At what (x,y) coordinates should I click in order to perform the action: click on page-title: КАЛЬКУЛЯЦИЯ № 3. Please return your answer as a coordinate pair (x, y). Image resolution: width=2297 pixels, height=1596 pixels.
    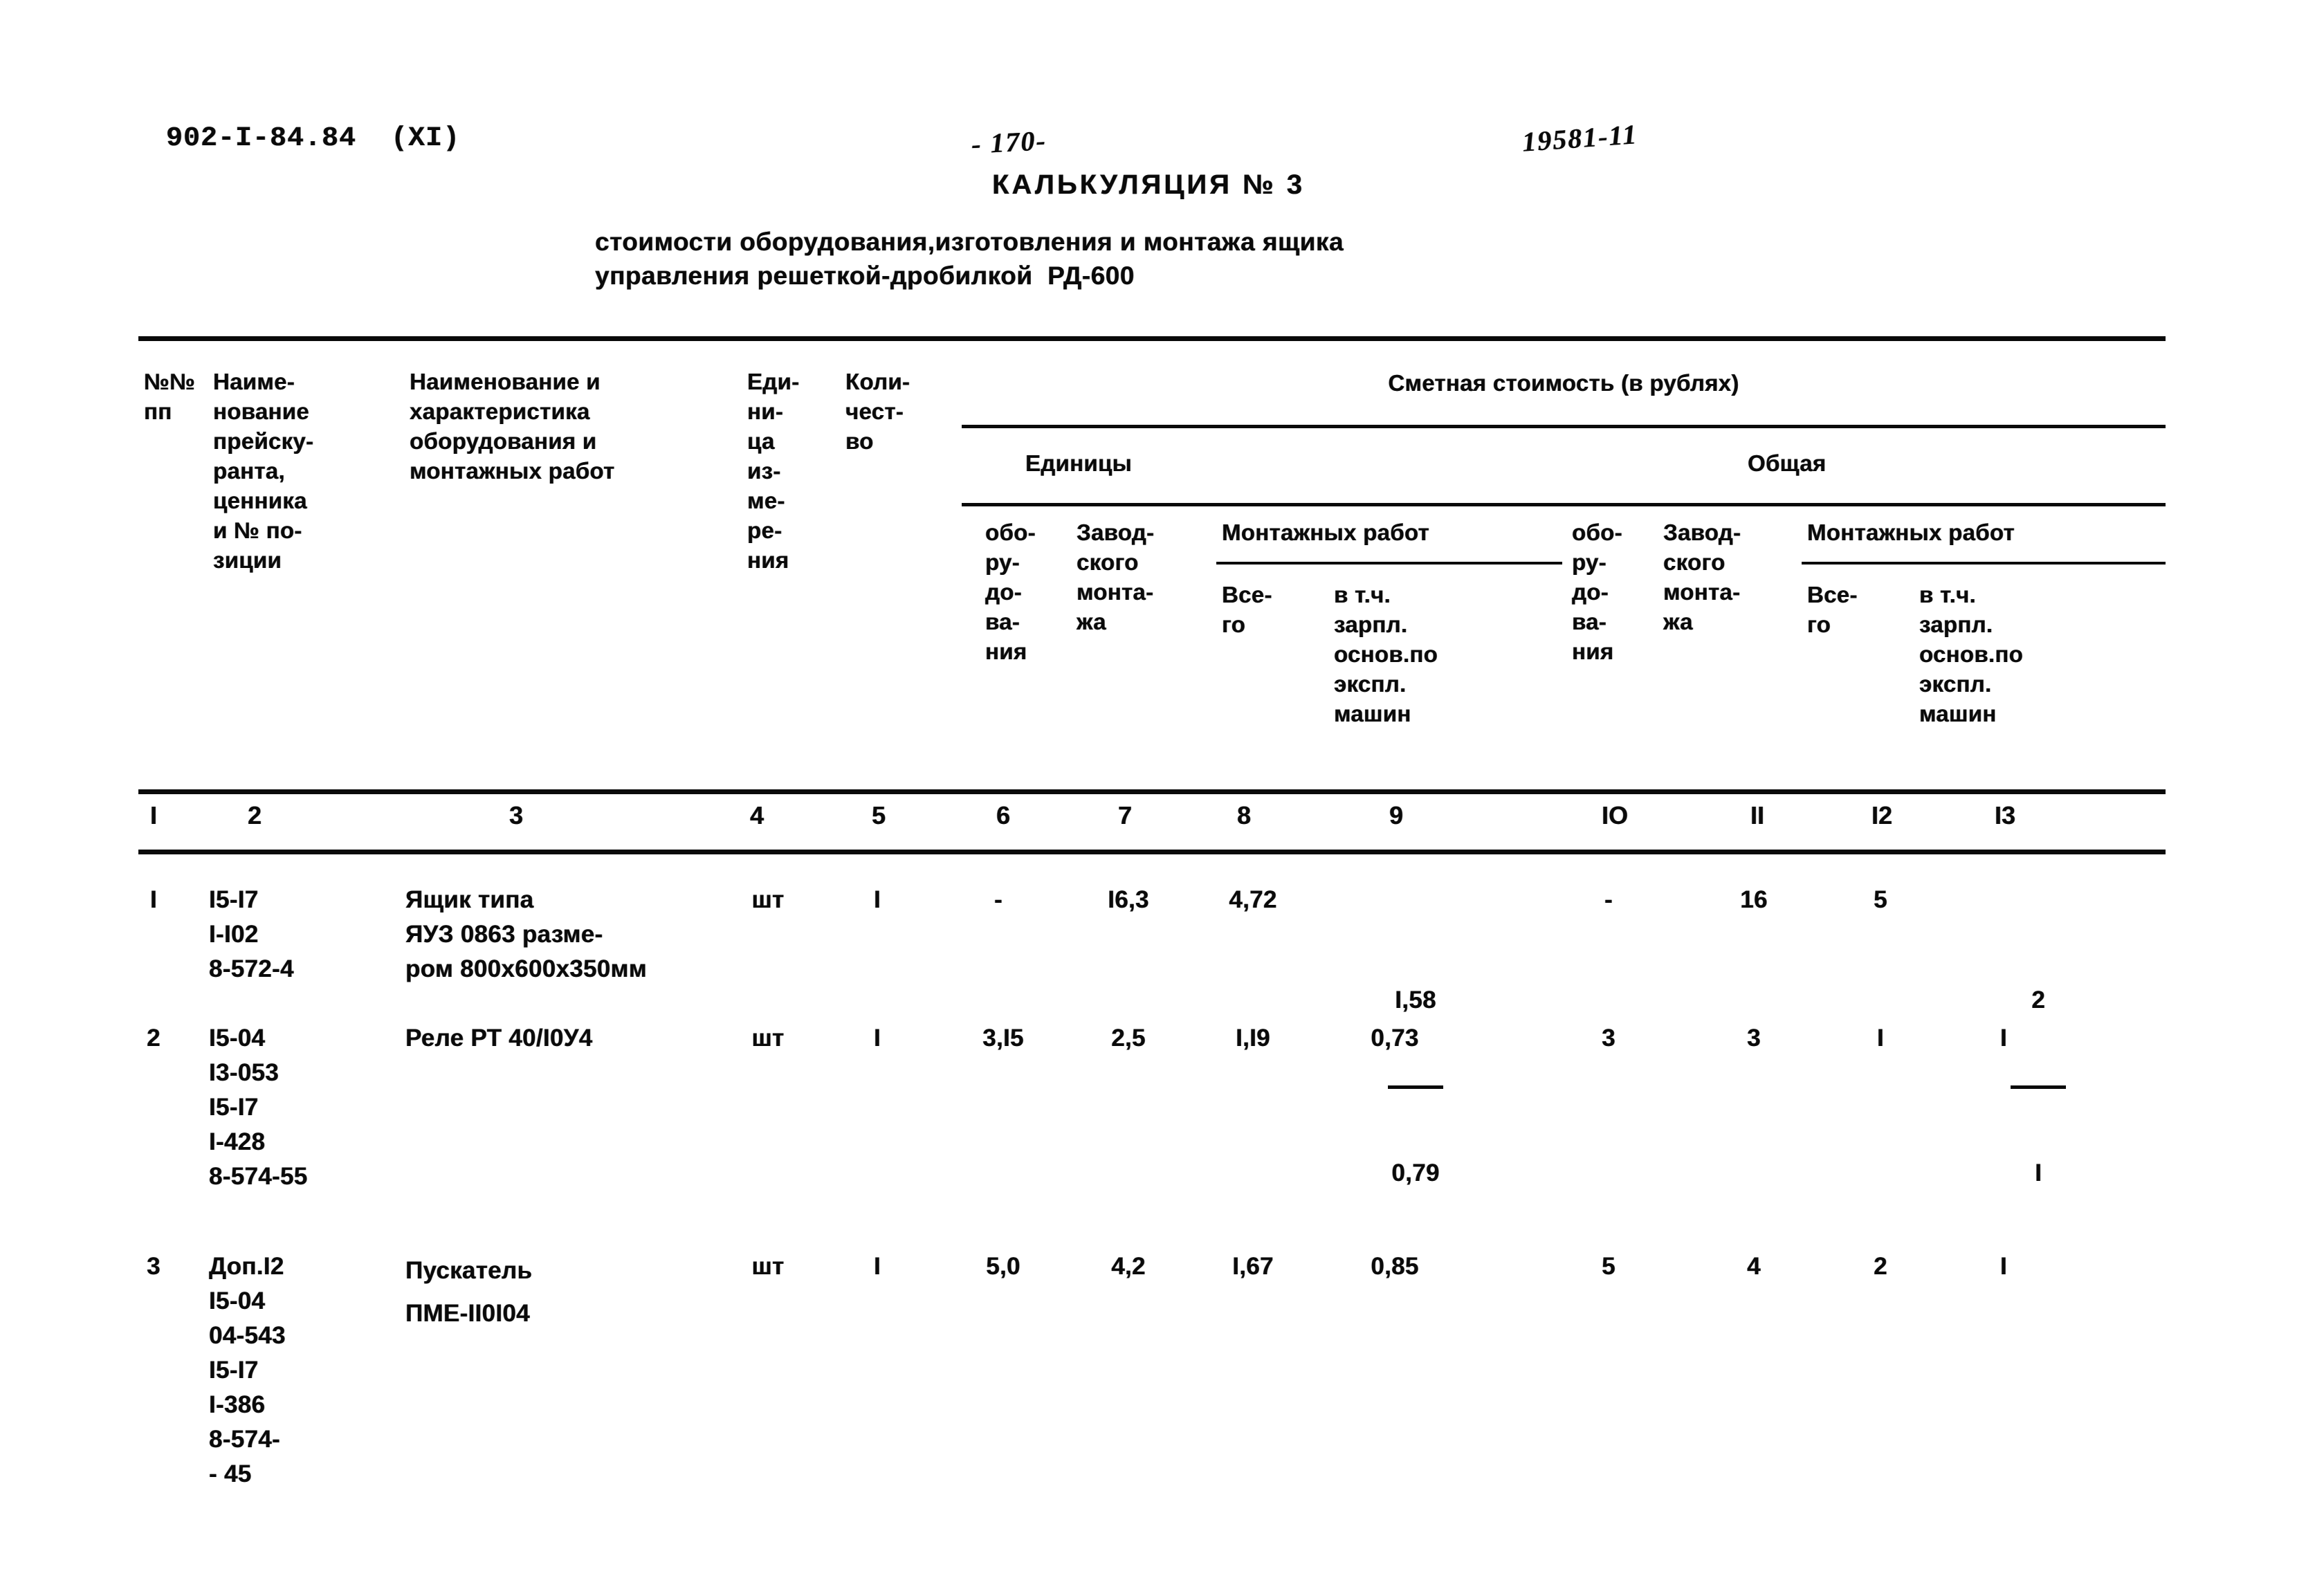
    Looking at the image, I should click on (1148, 185).